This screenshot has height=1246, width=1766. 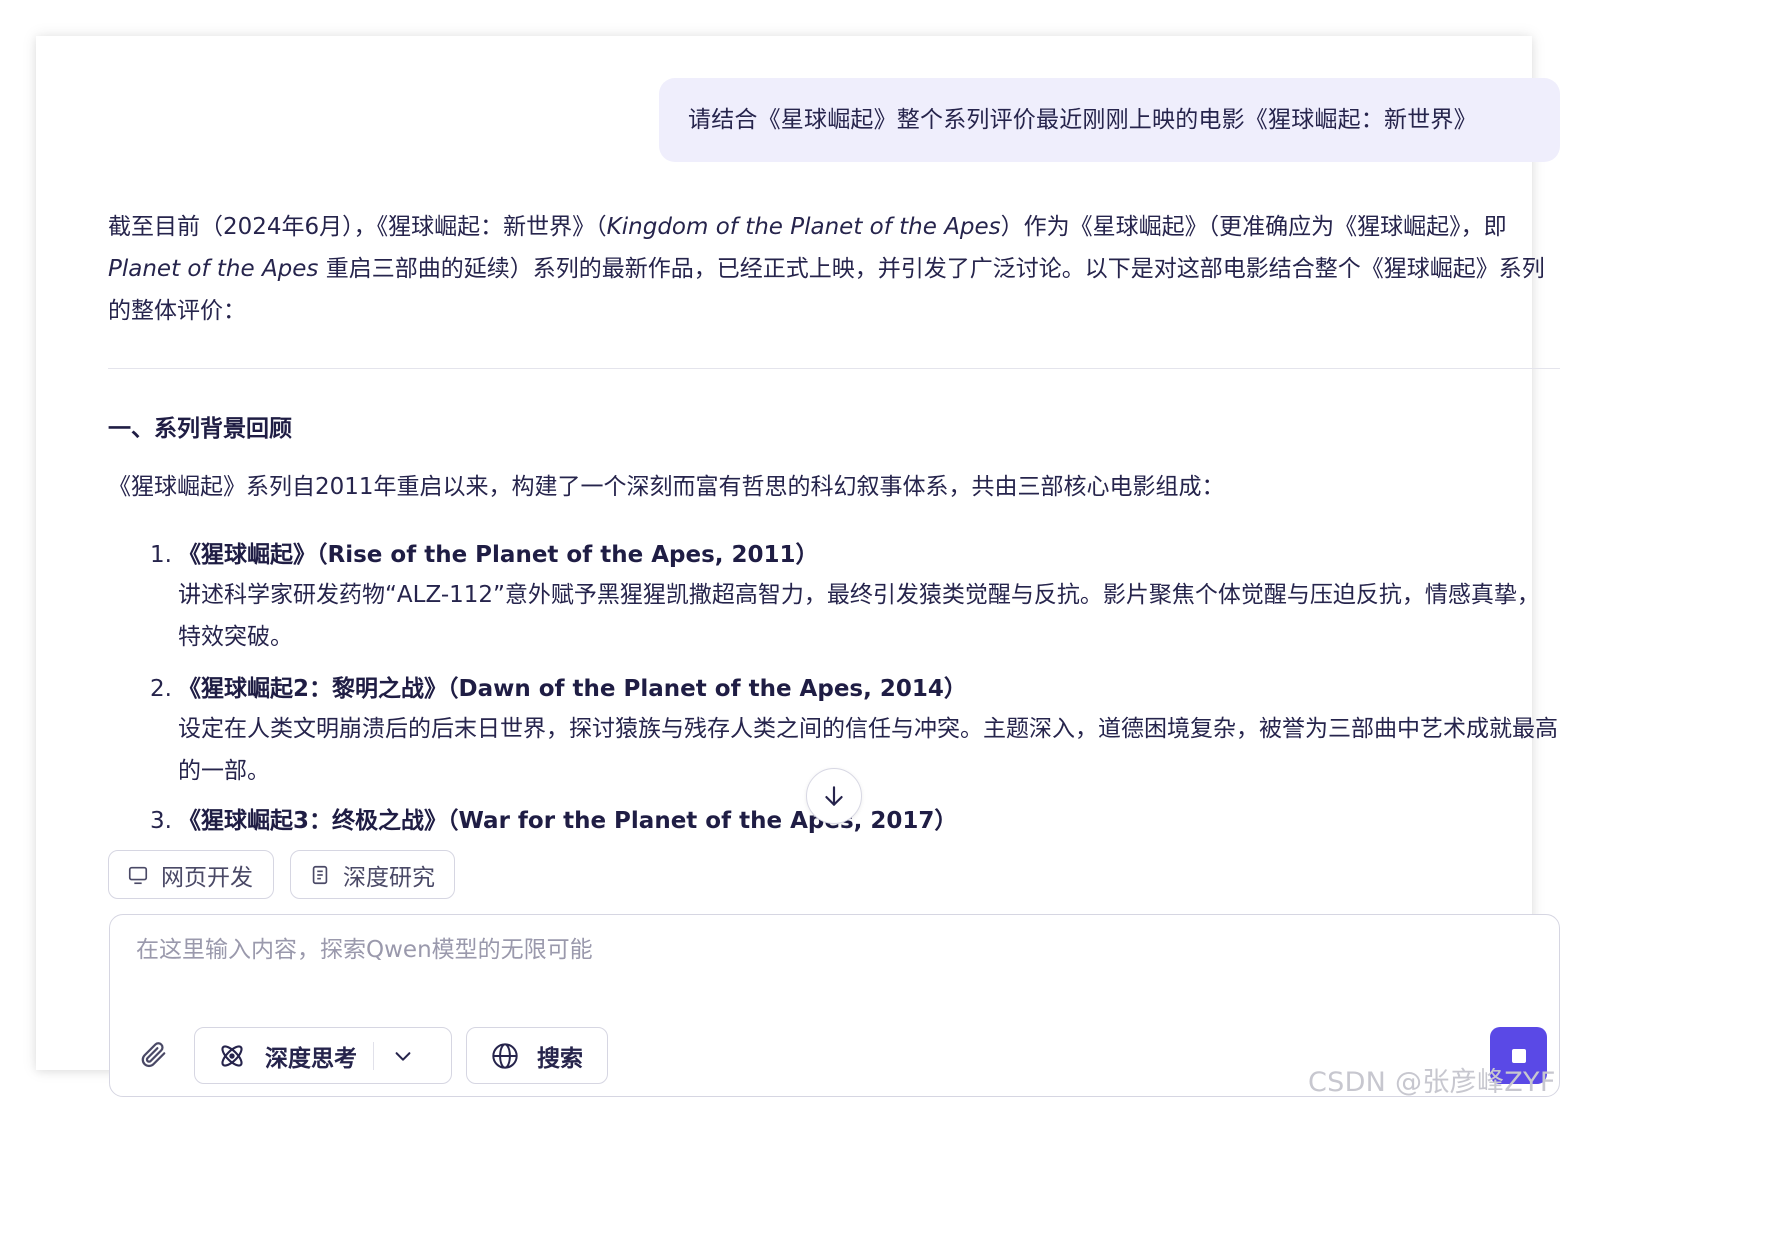 What do you see at coordinates (1432, 1082) in the screenshot?
I see `watermark: CSDN @张彦峰ZYF` at bounding box center [1432, 1082].